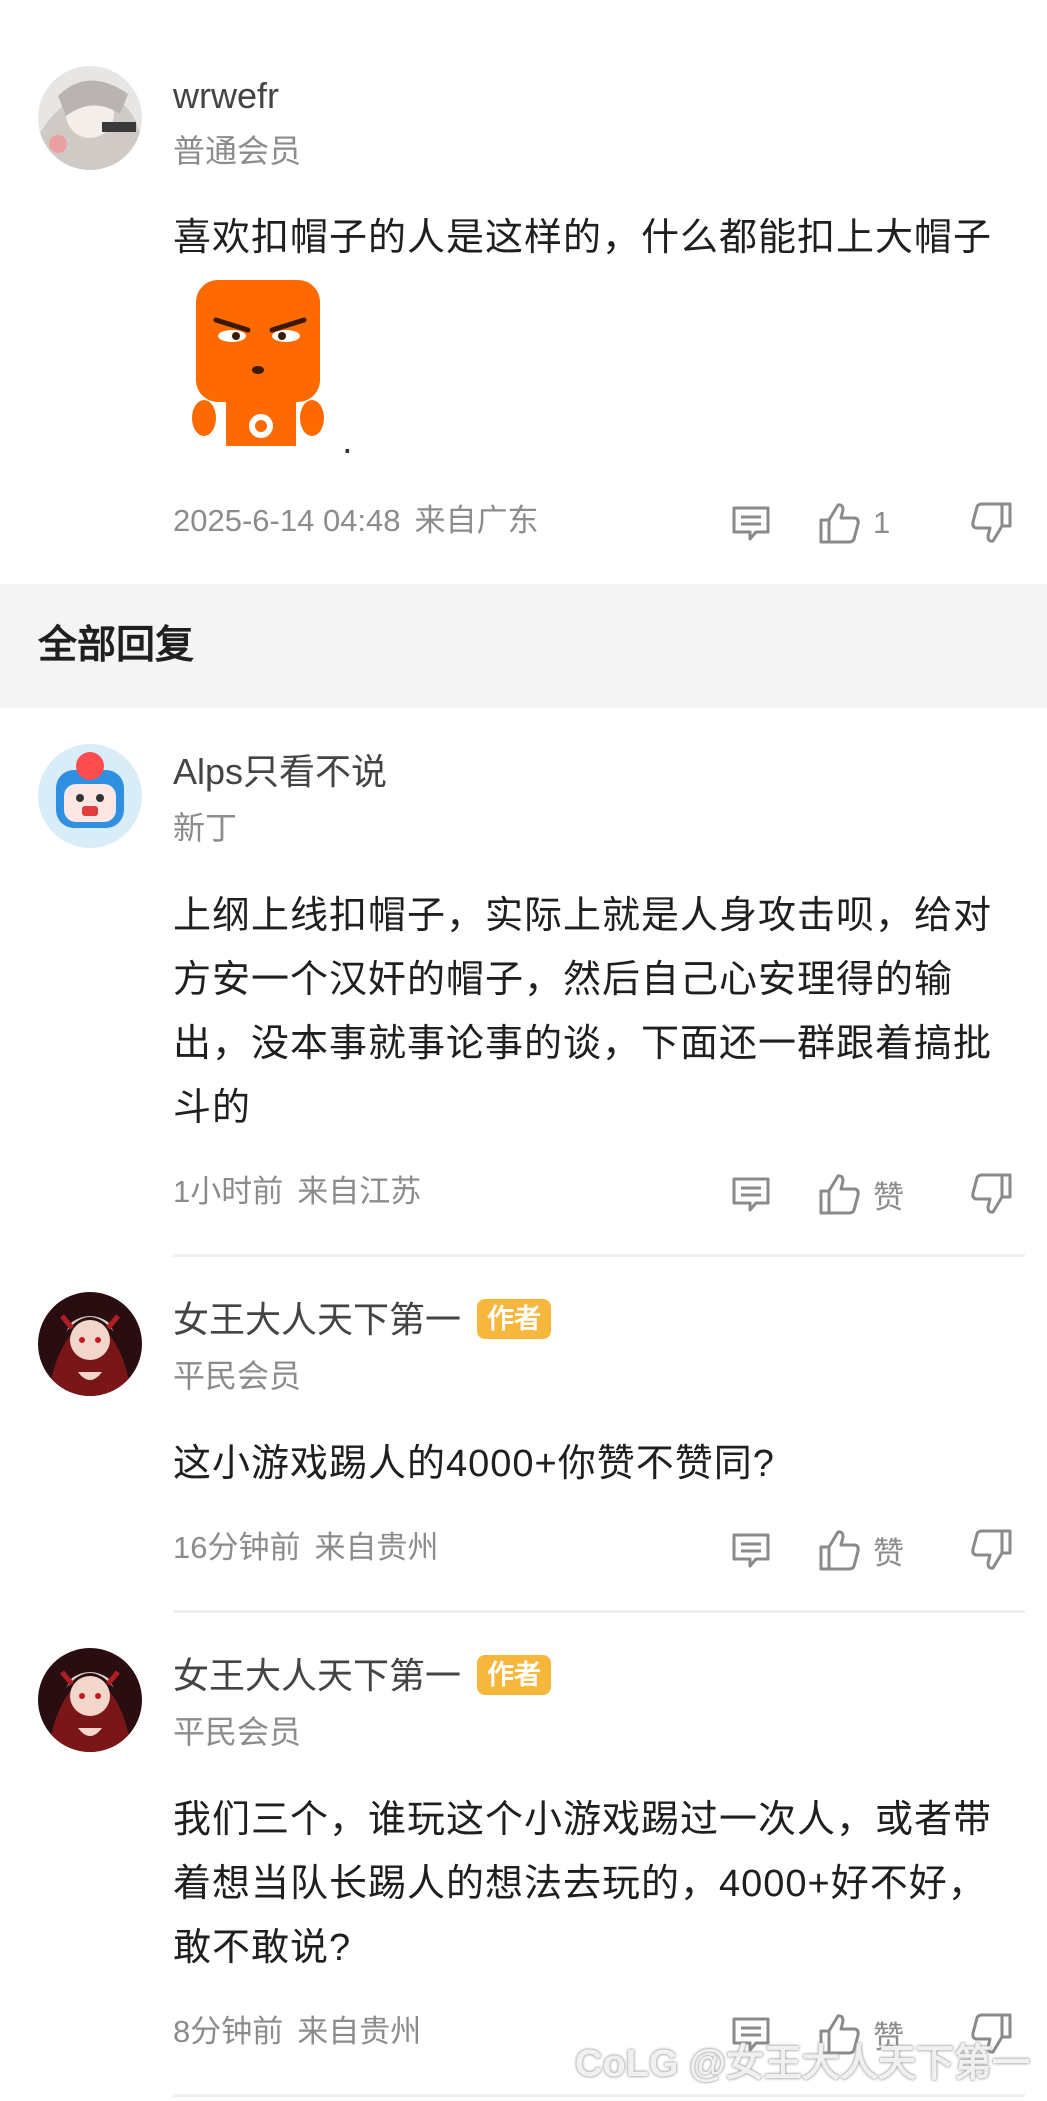 The image size is (1047, 2101). What do you see at coordinates (476, 520) in the screenshot?
I see `location: 来自广东` at bounding box center [476, 520].